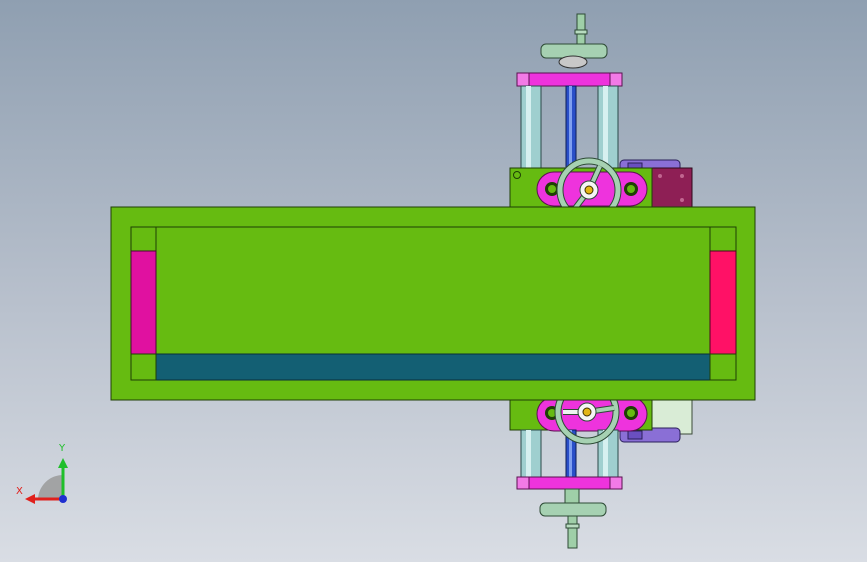 The width and height of the screenshot is (867, 562). What do you see at coordinates (723, 302) in the screenshot?
I see `right-end-block` at bounding box center [723, 302].